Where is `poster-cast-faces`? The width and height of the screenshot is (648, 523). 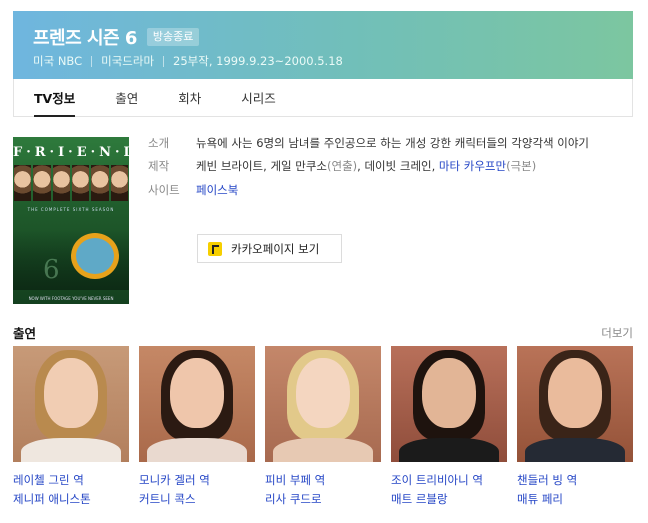 poster-cast-faces is located at coordinates (71, 183).